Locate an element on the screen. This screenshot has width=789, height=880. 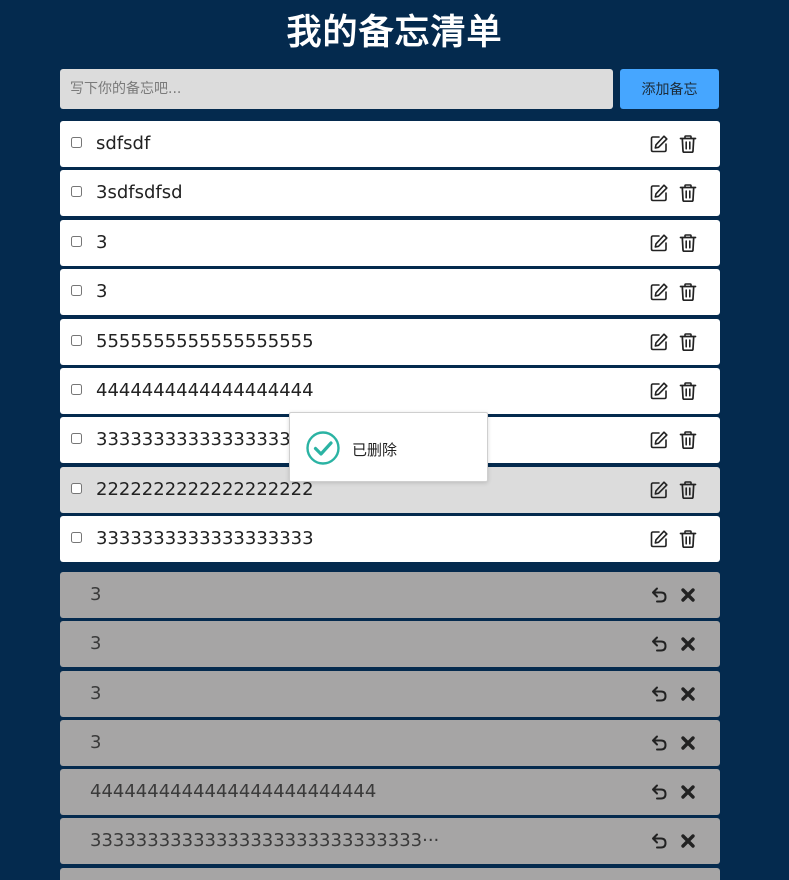
deleted-toast: 已删除 is located at coordinates (388, 447).